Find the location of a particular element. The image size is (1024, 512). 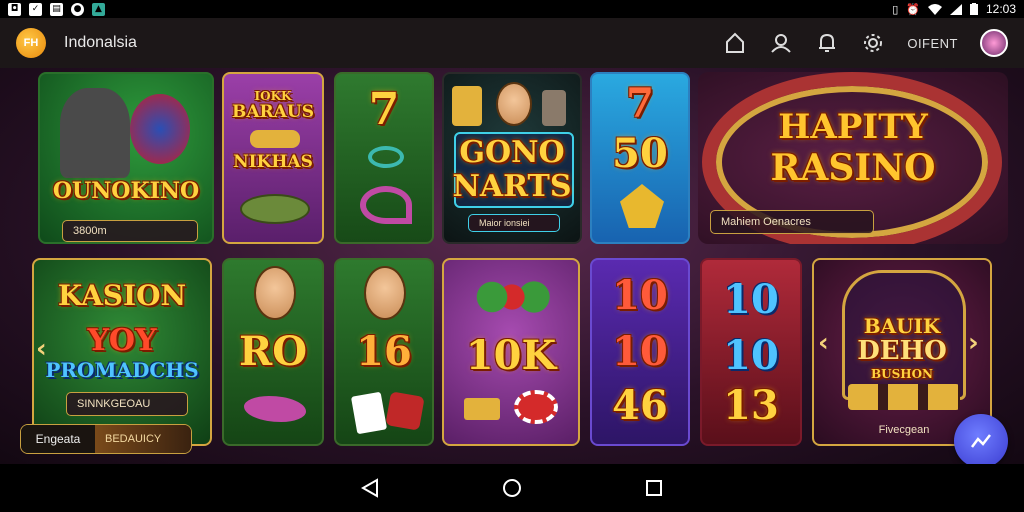

characters-icon is located at coordinates (512, 297).